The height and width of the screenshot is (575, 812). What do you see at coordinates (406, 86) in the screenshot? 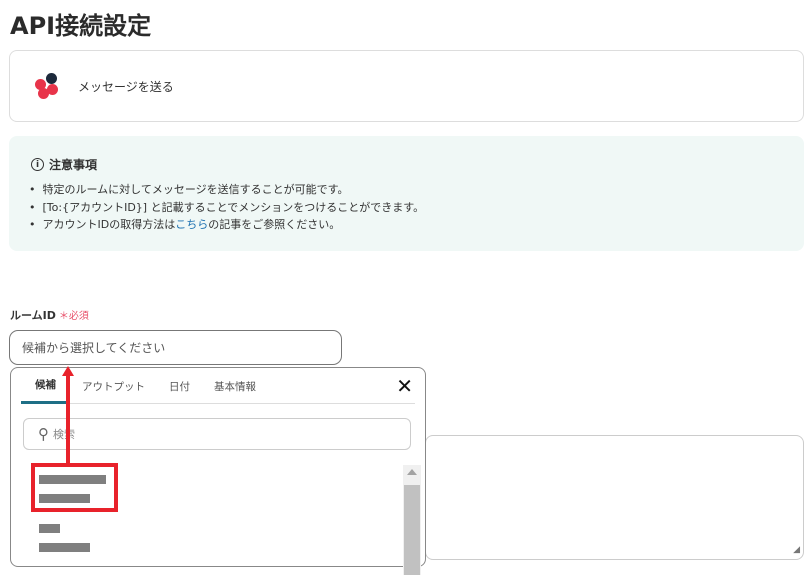
I see `app-action-card: メッセージを送る` at bounding box center [406, 86].